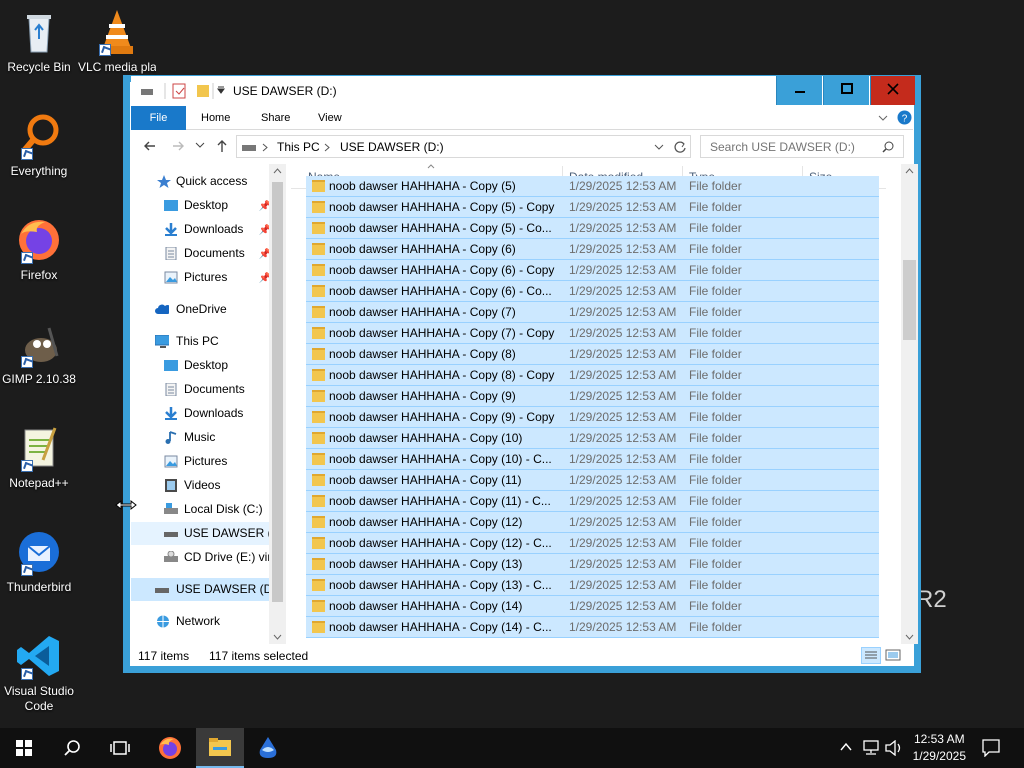  What do you see at coordinates (117, 67) in the screenshot?
I see `desktop-icon-label: VLC media play` at bounding box center [117, 67].